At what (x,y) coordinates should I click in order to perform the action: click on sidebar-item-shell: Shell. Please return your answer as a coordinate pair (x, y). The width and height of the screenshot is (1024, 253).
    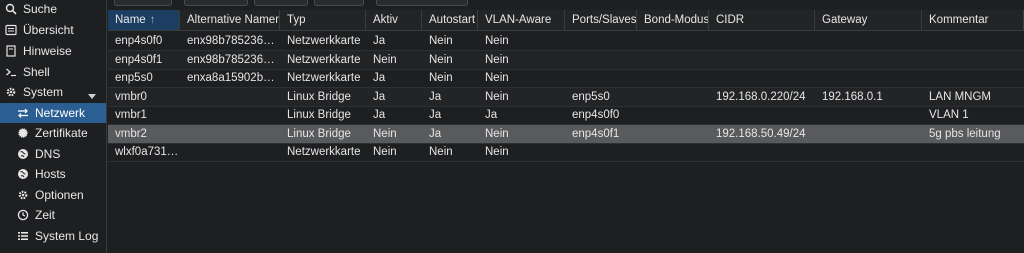
    Looking at the image, I should click on (53, 72).